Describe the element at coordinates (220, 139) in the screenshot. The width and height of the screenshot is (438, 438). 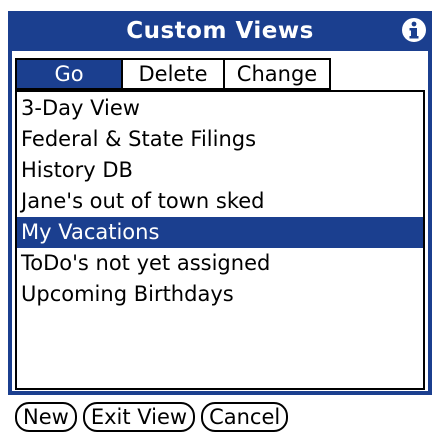
I see `list-item: Federal & State Filings` at that location.